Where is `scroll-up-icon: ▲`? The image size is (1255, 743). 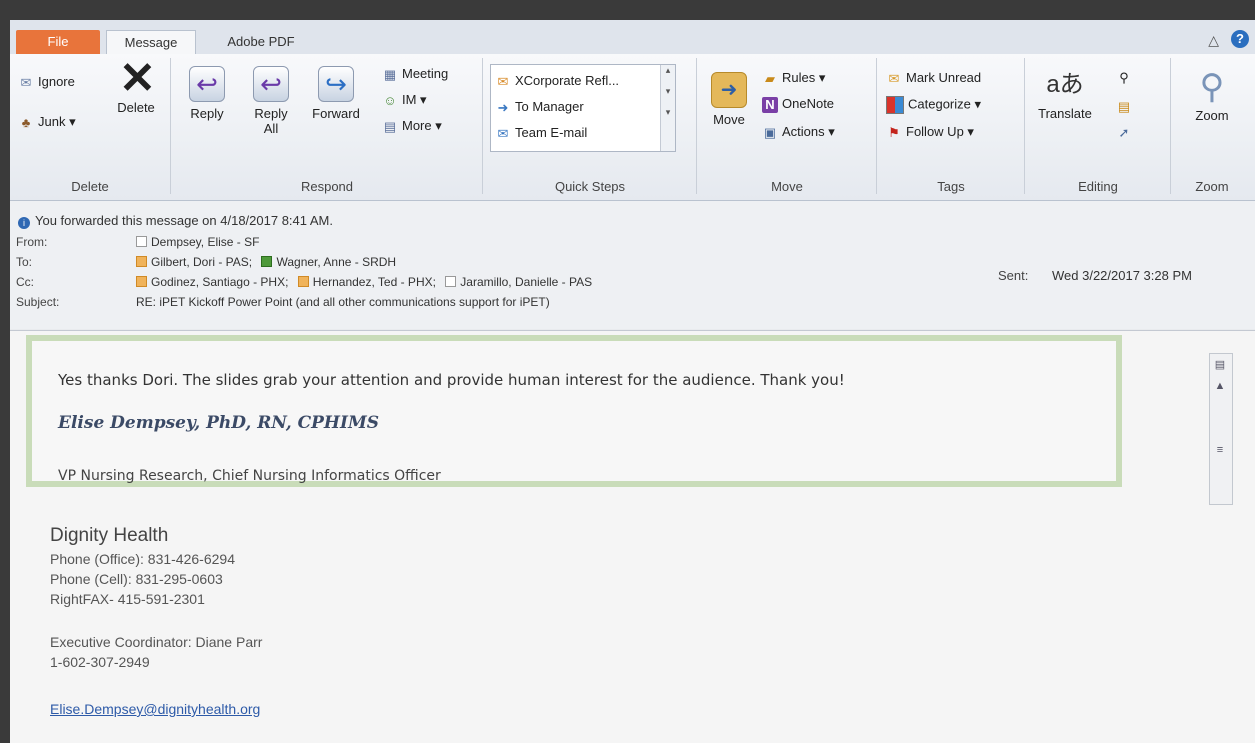
scroll-up-icon: ▲ is located at coordinates (1220, 386).